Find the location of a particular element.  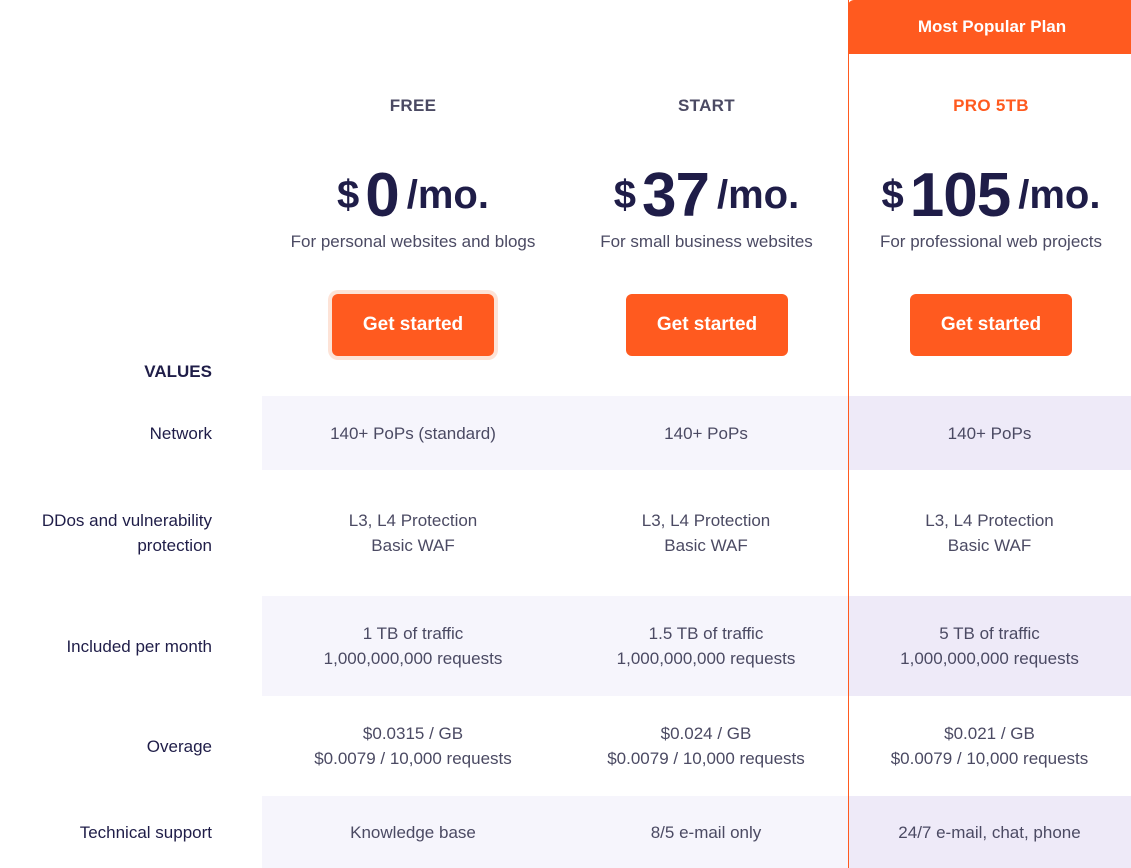

cell-pro: $0.021 / GB $0.0079 / 10,000 requests is located at coordinates (989, 746).